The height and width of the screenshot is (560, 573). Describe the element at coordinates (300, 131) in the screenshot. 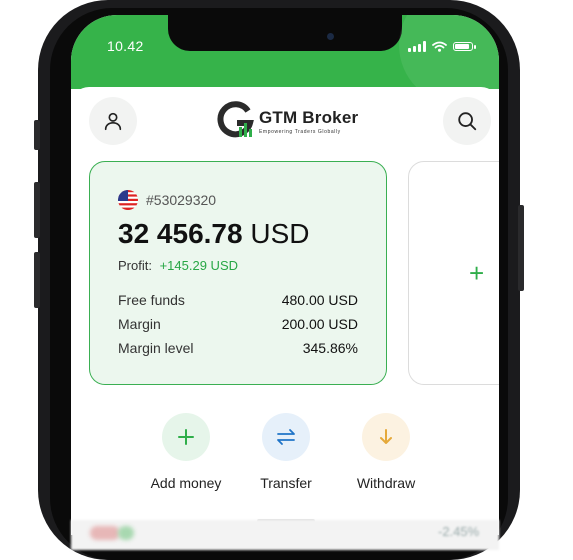

I see `brand-tagline: Empowering Traders Globally` at that location.